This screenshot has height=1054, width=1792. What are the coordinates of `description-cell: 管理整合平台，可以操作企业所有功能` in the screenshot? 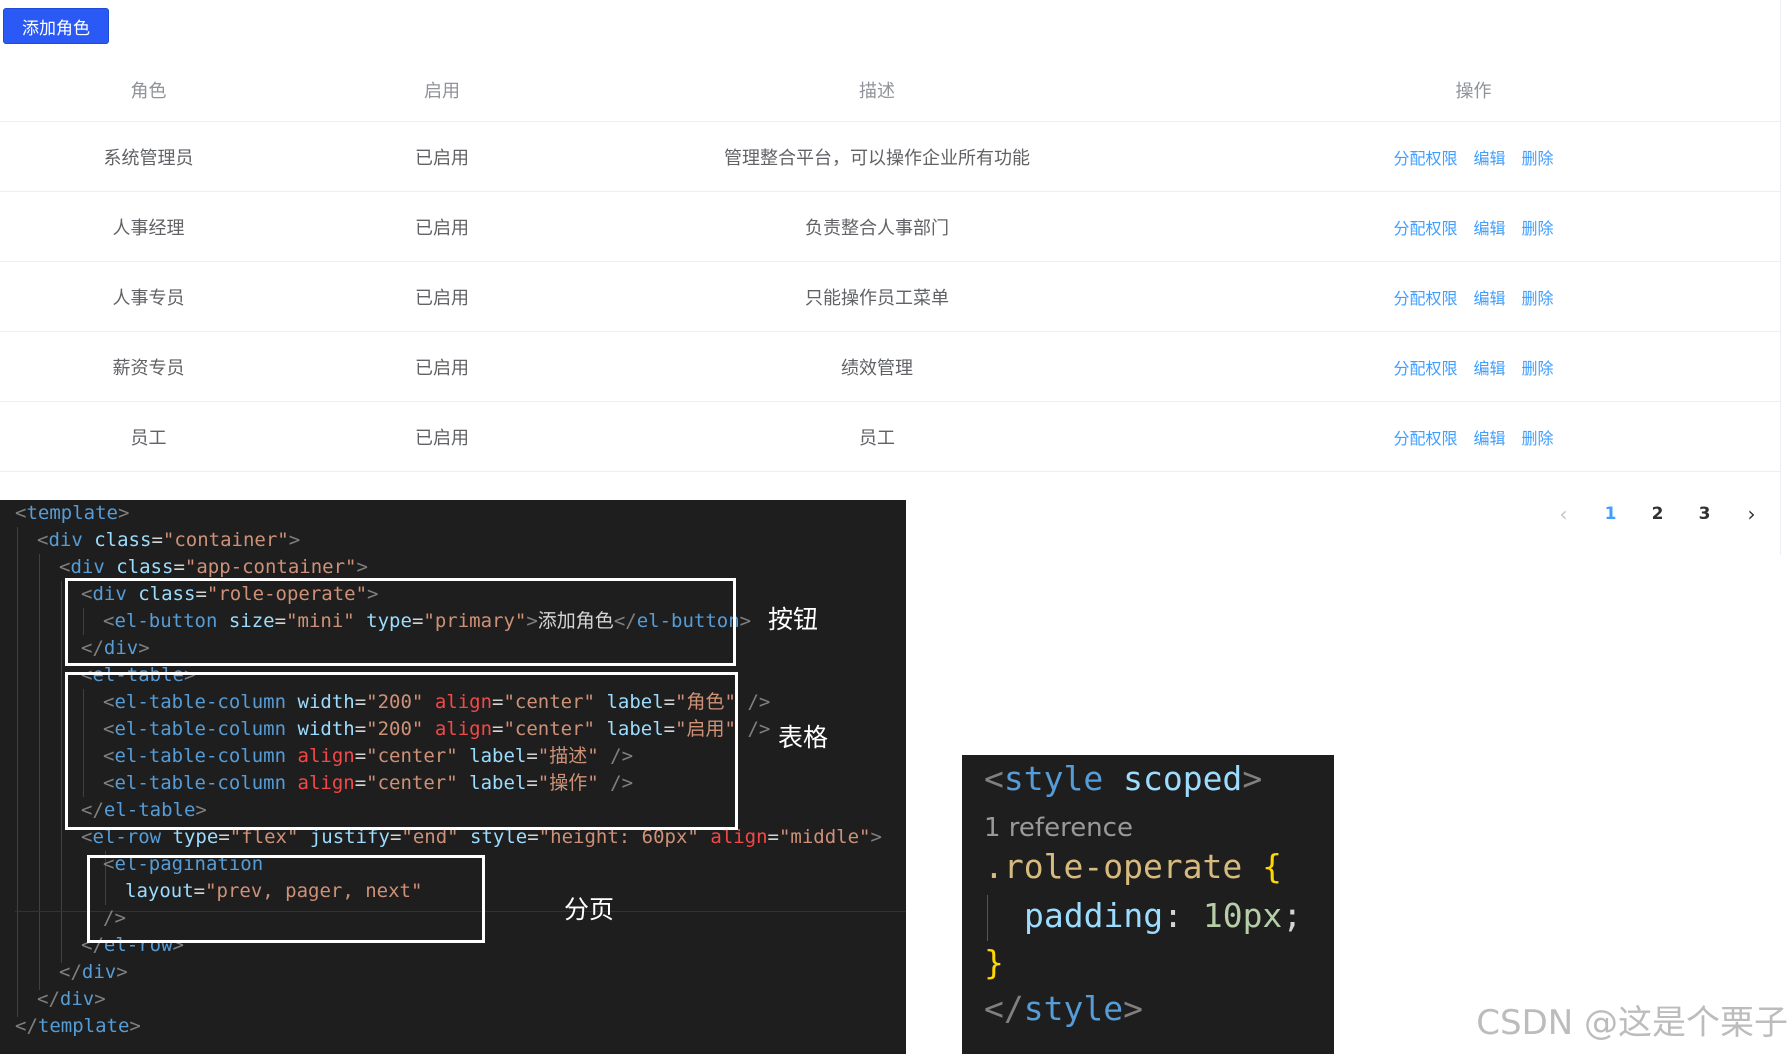 It's located at (877, 158).